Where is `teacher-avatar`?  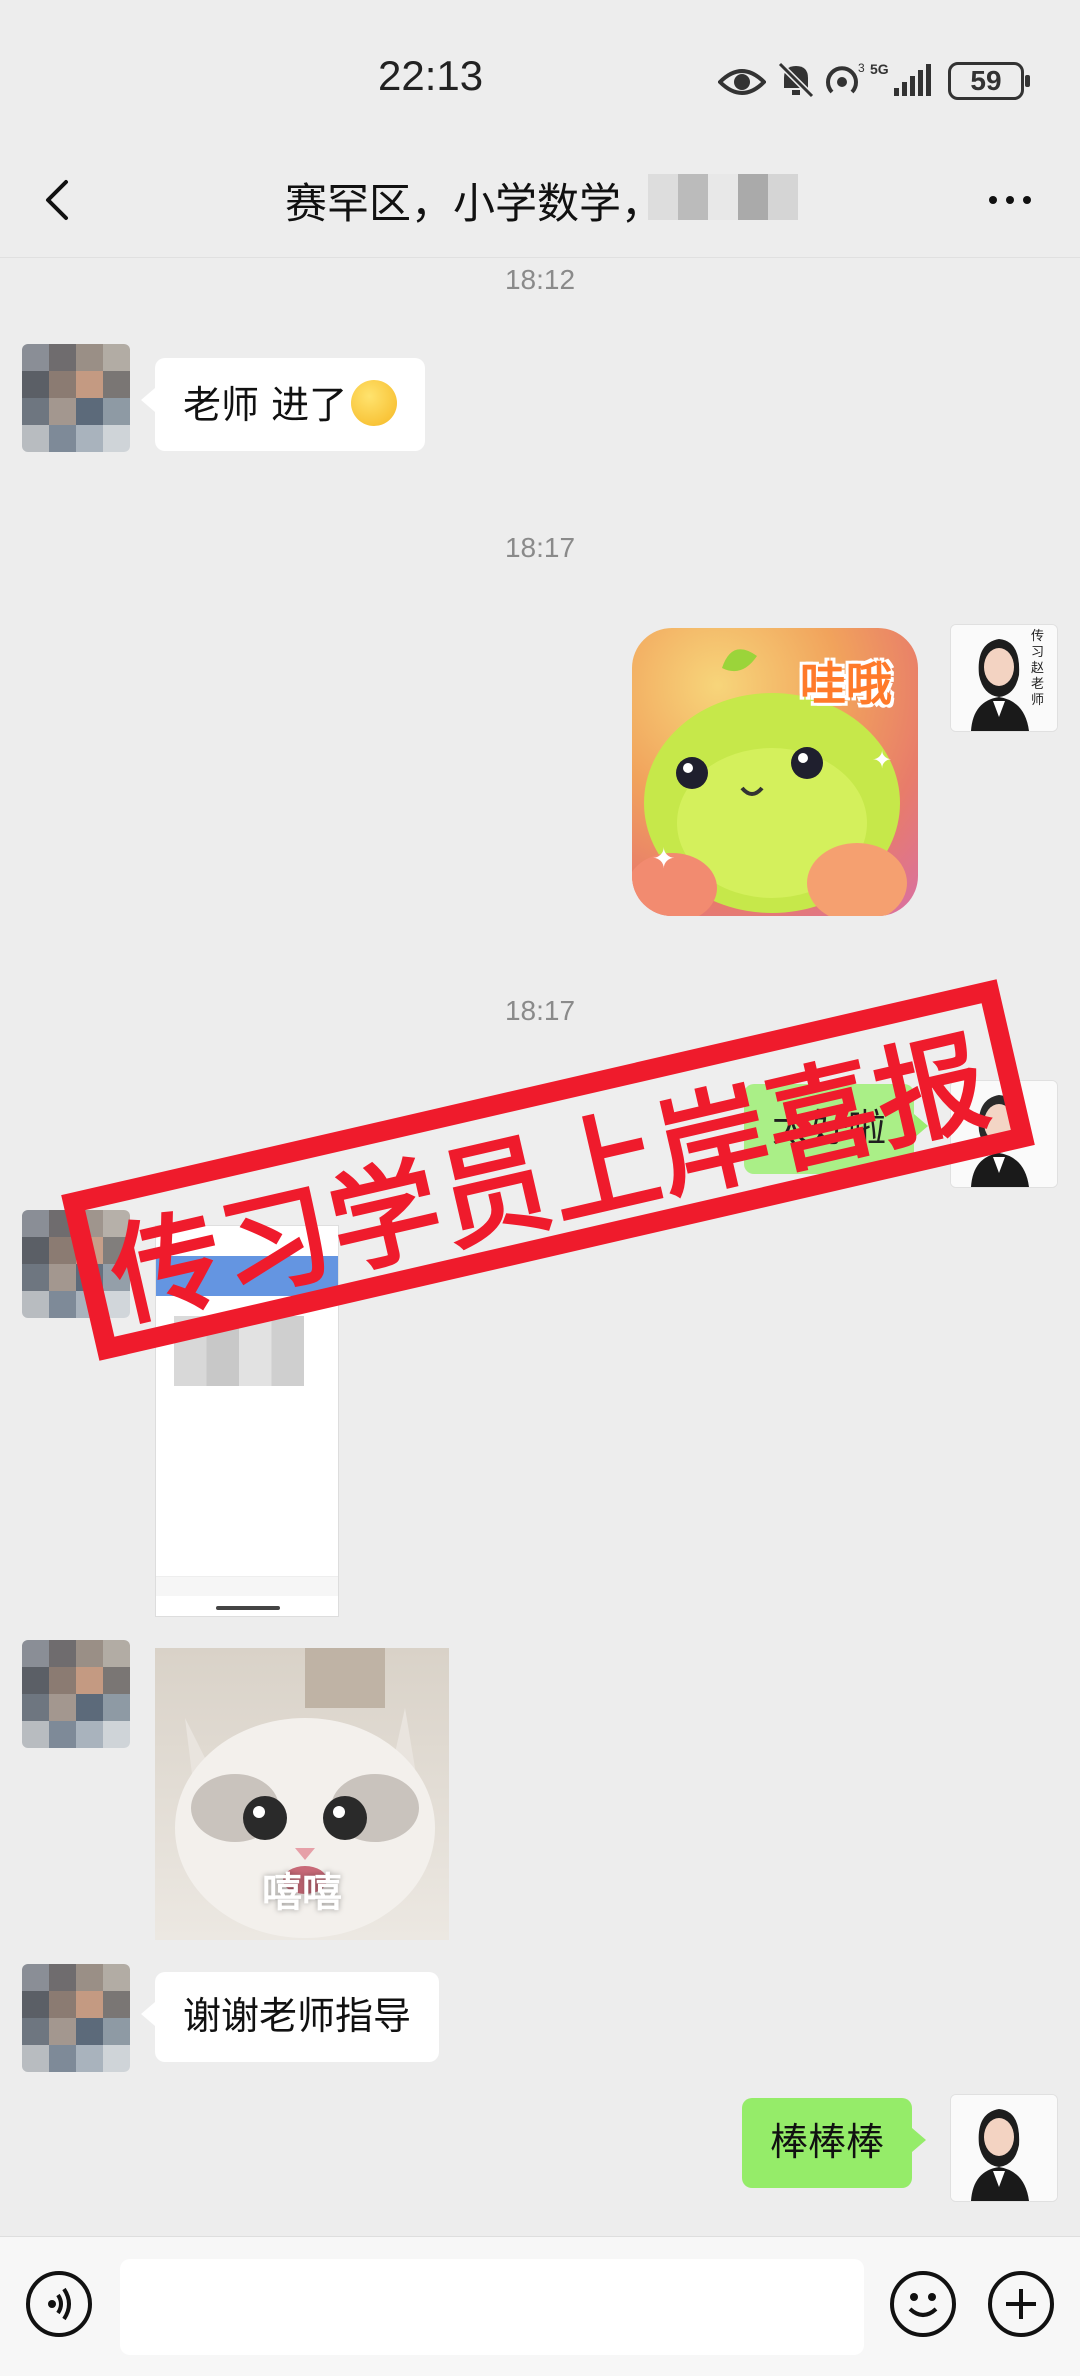
teacher-avatar is located at coordinates (1004, 2148).